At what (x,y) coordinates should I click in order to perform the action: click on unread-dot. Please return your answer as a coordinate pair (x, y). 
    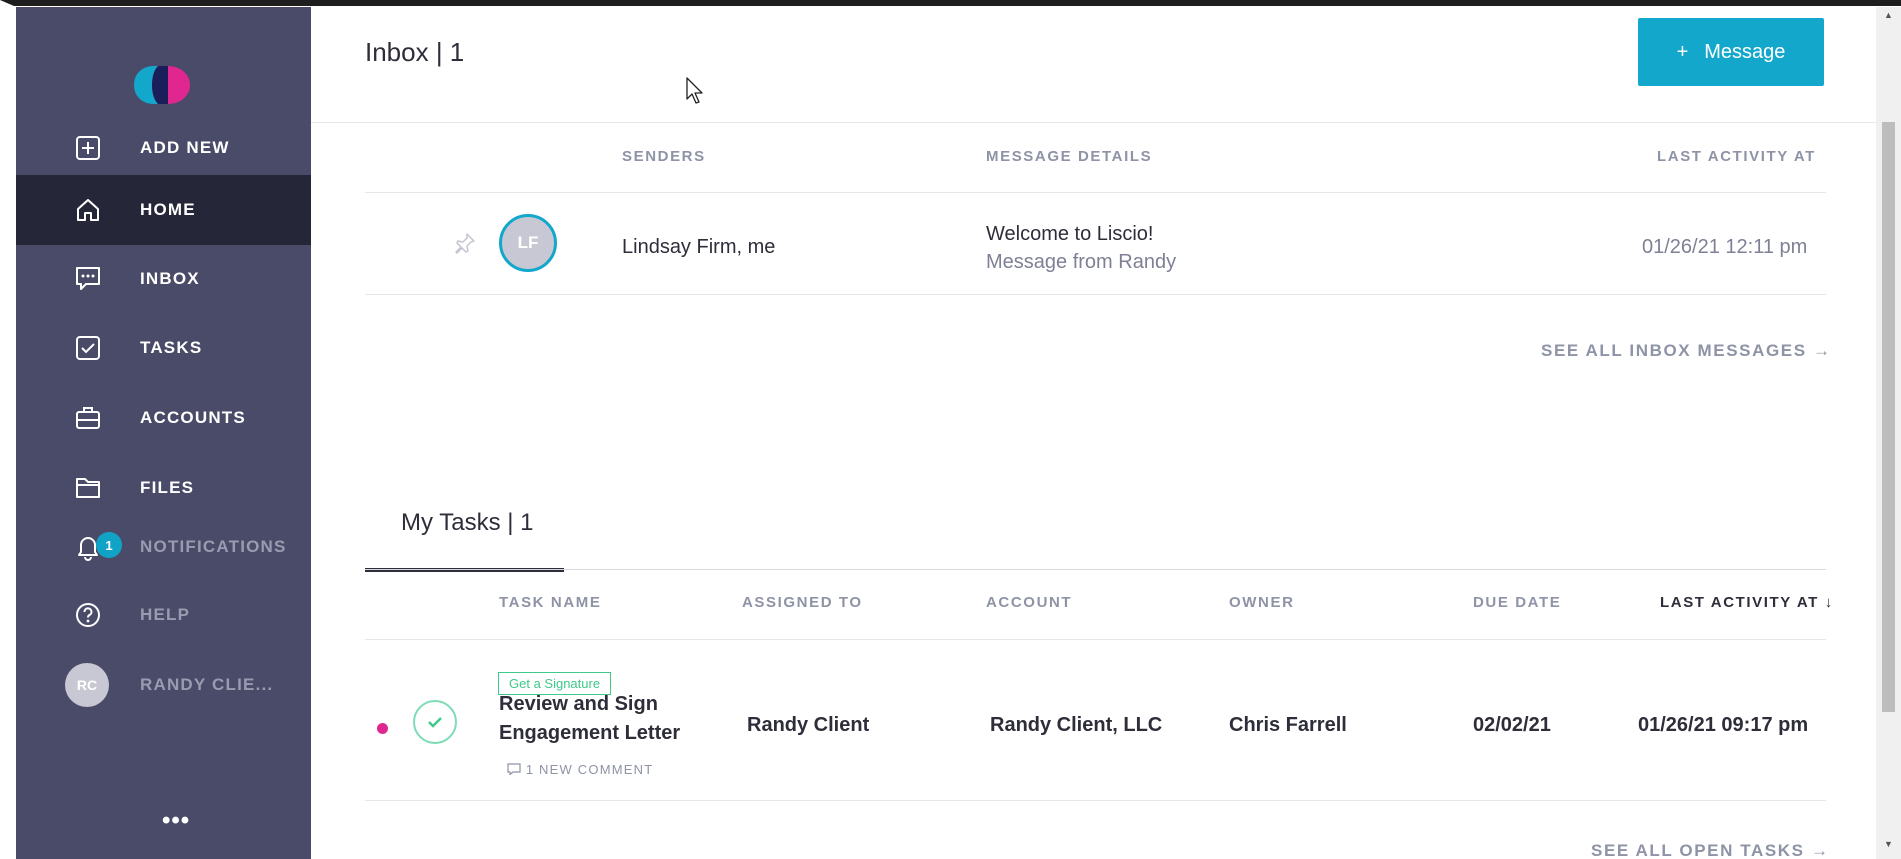
    Looking at the image, I should click on (382, 728).